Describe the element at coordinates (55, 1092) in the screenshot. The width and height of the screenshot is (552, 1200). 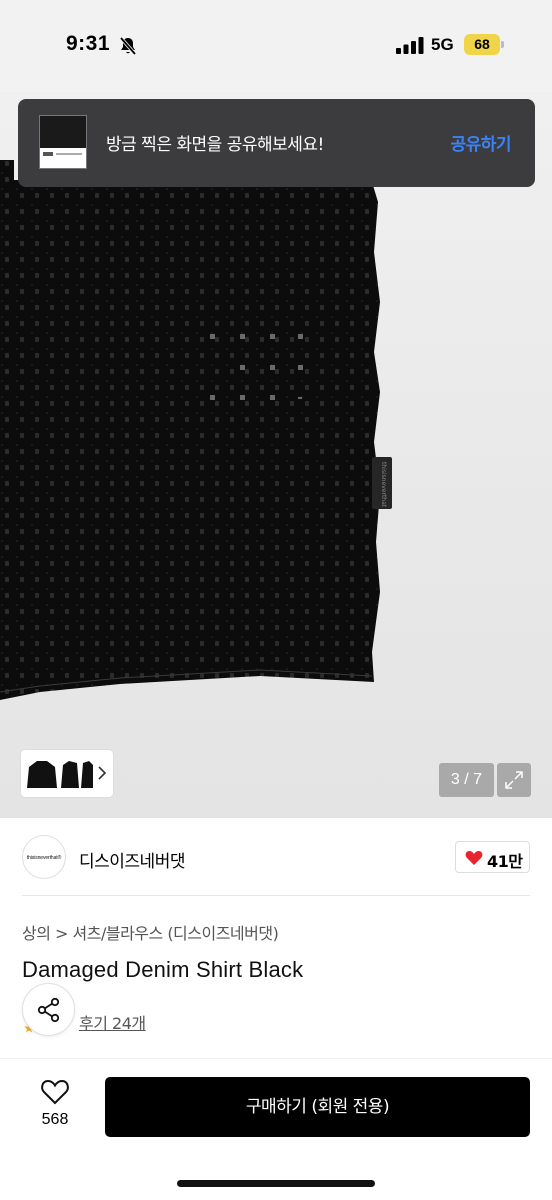
I see `heart-outline-icon` at that location.